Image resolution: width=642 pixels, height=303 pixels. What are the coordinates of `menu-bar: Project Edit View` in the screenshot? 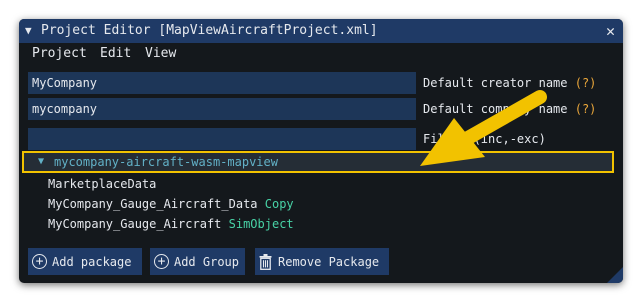 It's located at (321, 54).